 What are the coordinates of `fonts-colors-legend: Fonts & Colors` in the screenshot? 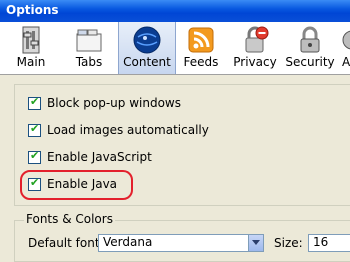 It's located at (69, 219).